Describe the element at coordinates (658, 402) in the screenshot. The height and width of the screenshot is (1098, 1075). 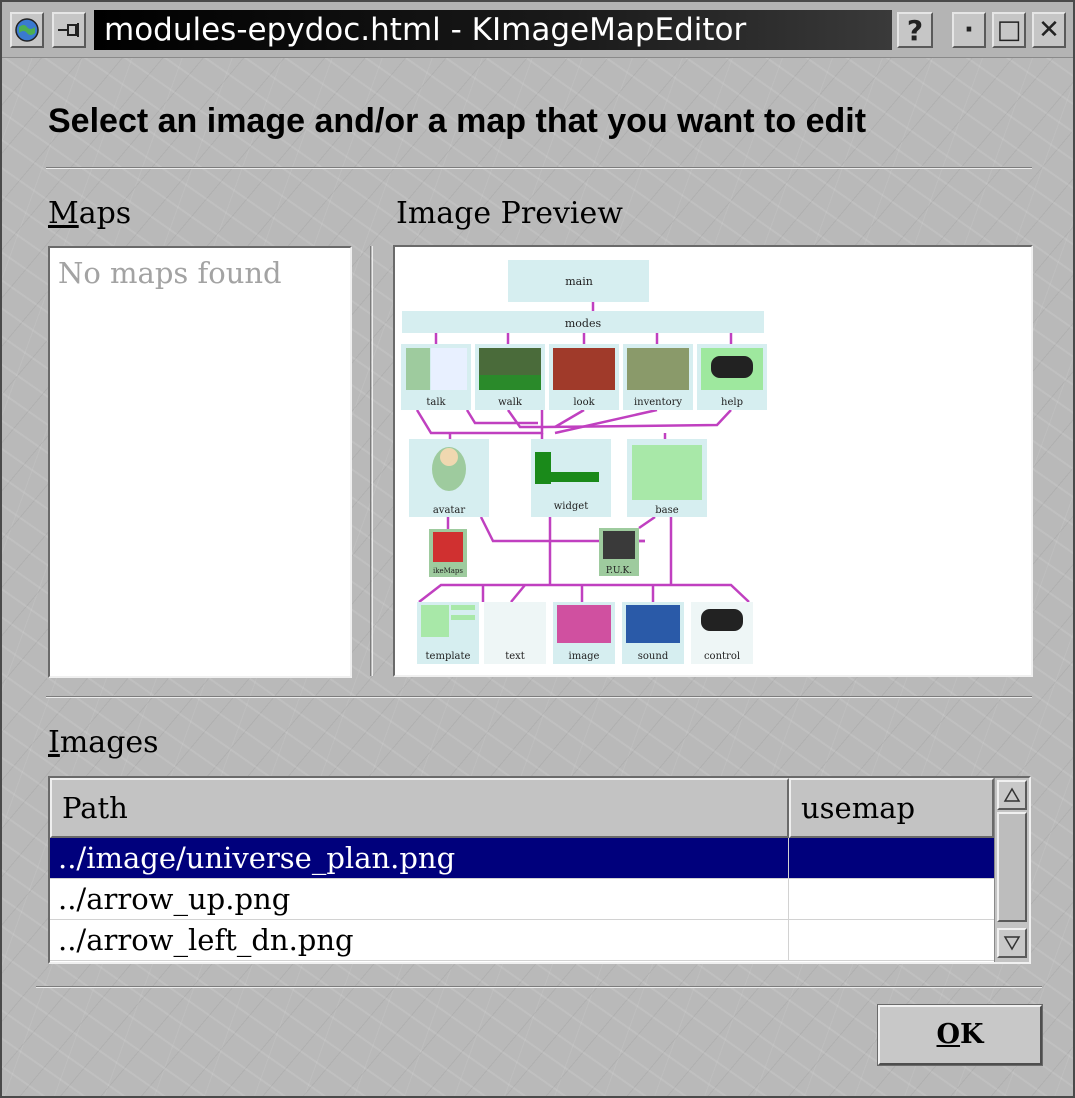
I see `diagram-label-inventory: inventory` at that location.